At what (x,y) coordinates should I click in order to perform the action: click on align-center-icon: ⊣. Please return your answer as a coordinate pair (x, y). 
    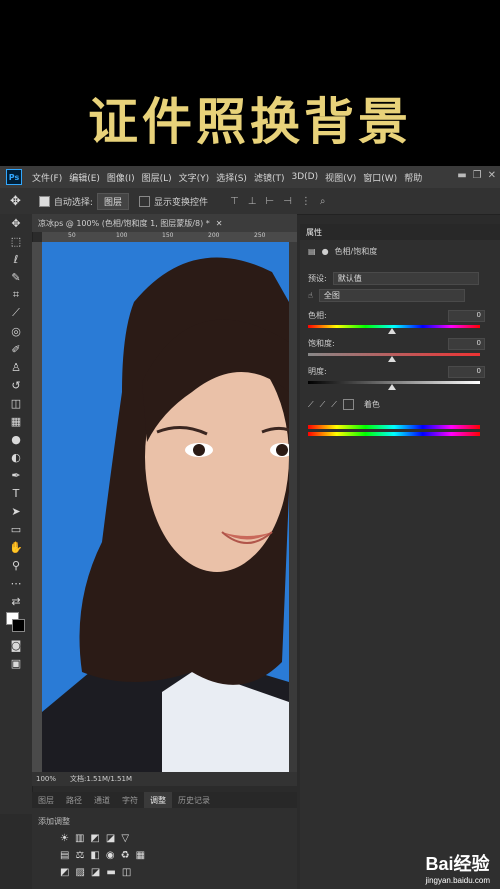
    Looking at the image, I should click on (287, 201).